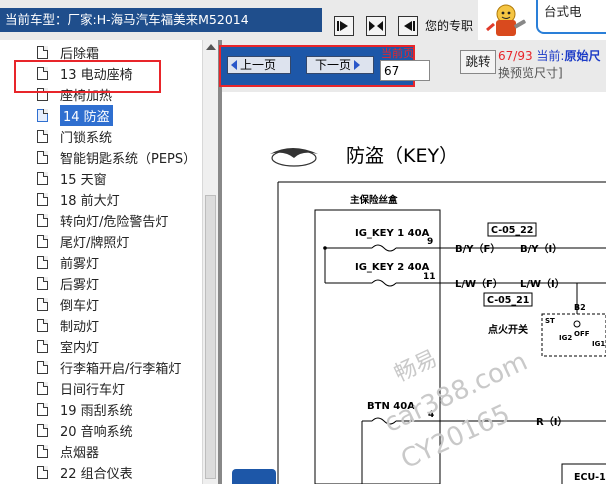  I want to click on sidebar-item: 22 组合仪表, so click(85, 472).